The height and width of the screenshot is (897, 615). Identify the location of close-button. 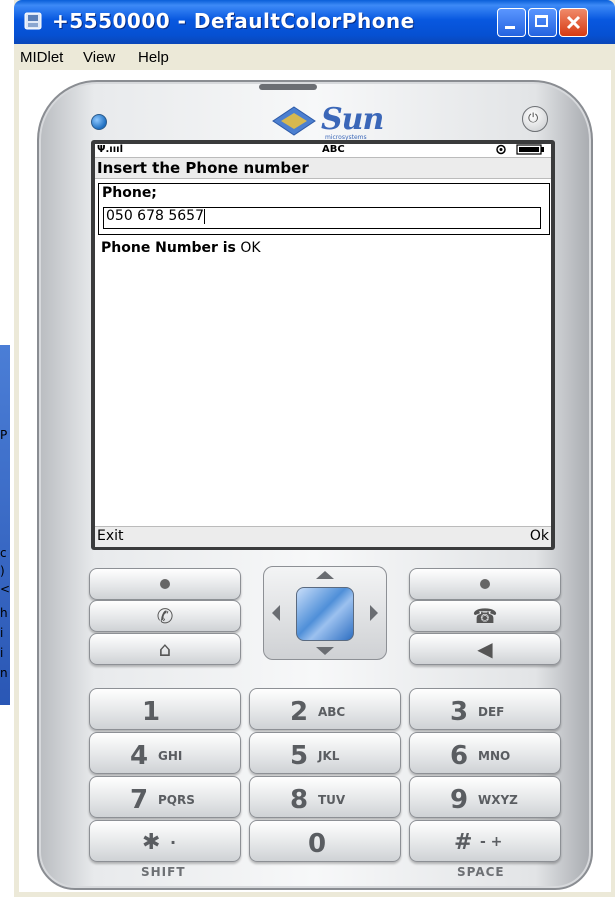
(573, 22).